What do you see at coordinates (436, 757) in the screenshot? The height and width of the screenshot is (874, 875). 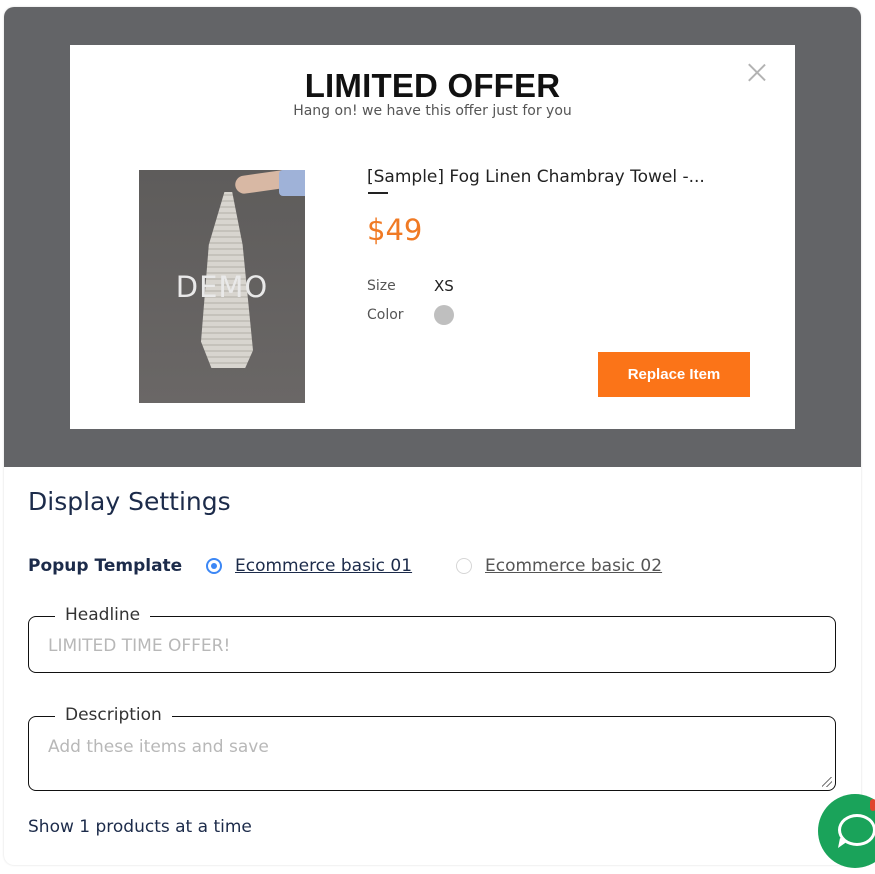 I see `description-input` at bounding box center [436, 757].